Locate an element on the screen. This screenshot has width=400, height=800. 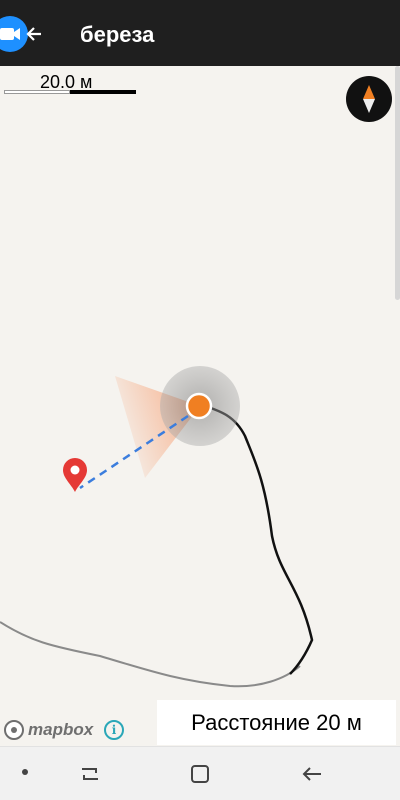
distance-label: Расстояние 20 м is located at coordinates (276, 722).